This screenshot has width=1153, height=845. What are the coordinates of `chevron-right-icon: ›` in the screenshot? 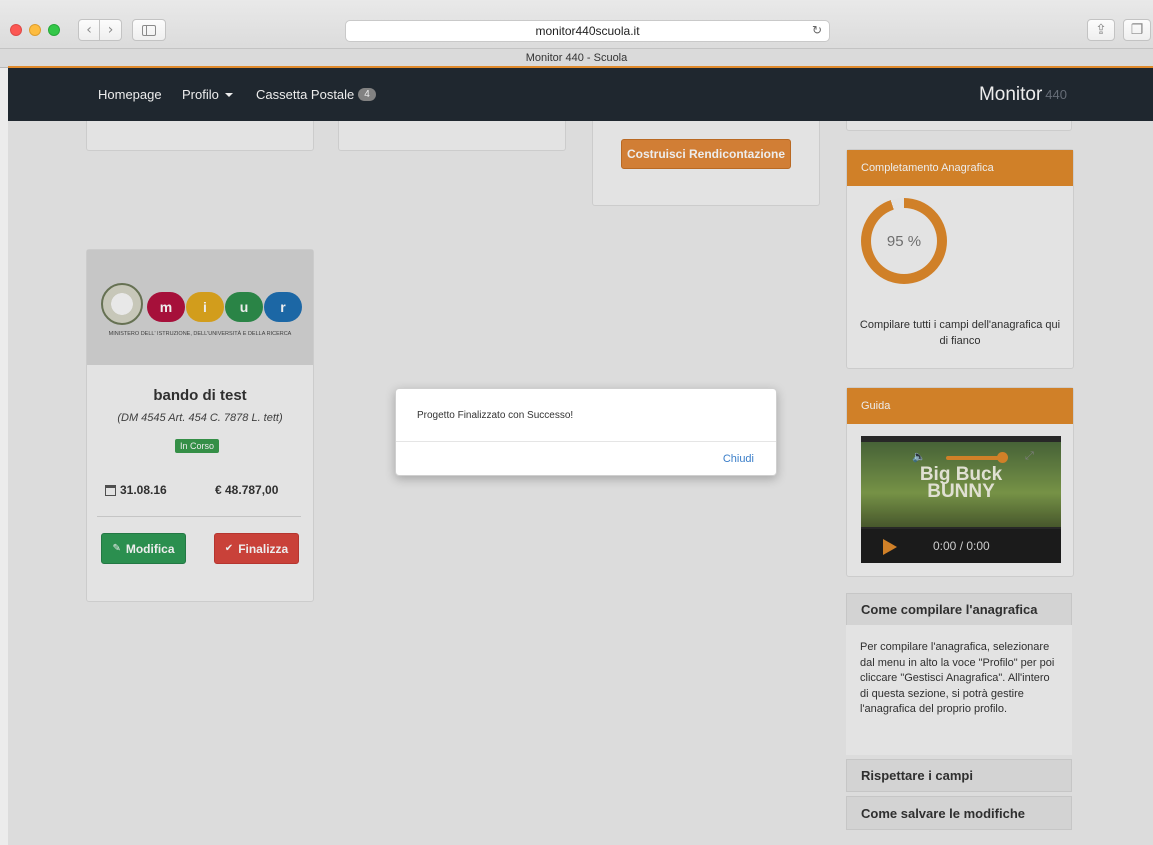 It's located at (110, 30).